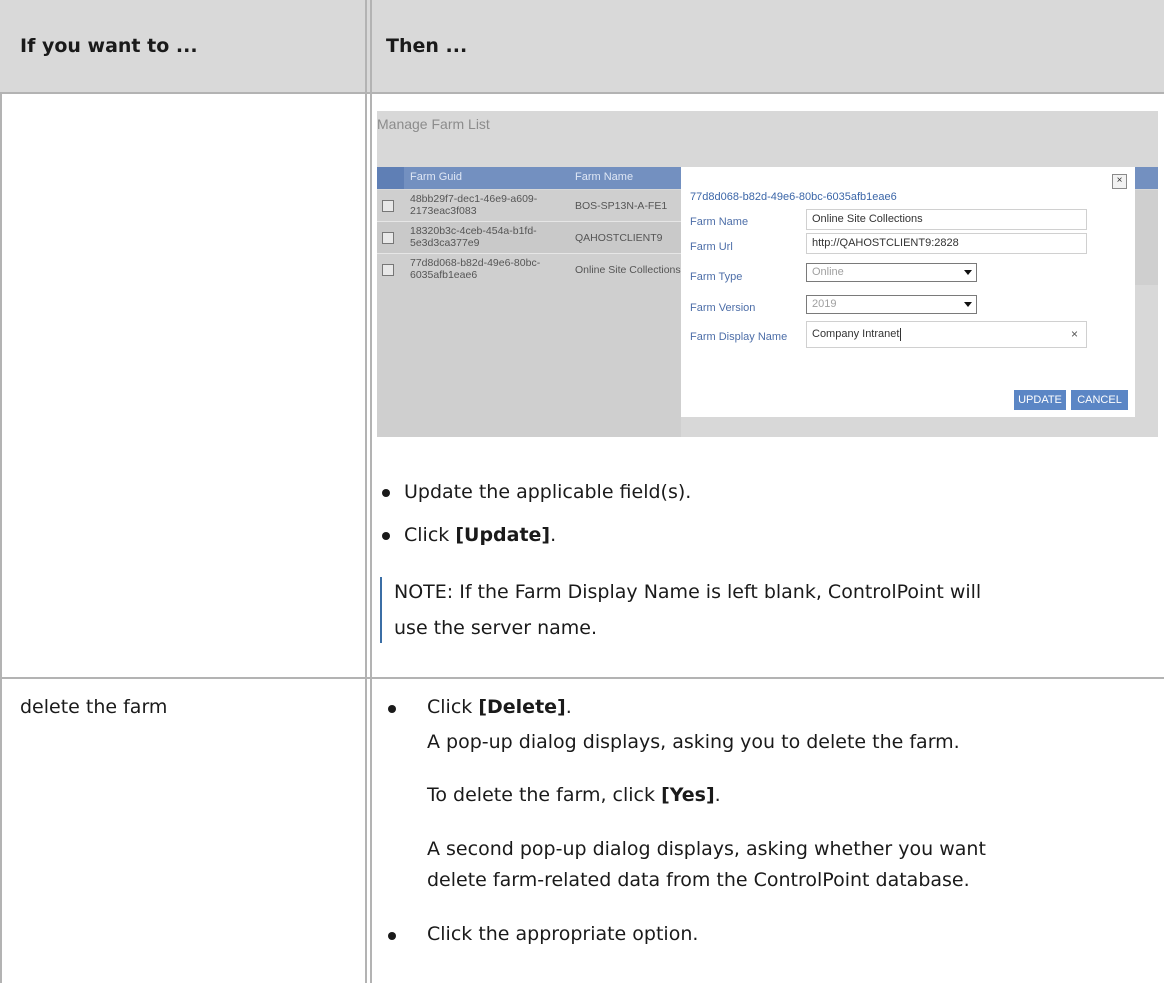  Describe the element at coordinates (582, 678) in the screenshot. I see `row-divider` at that location.